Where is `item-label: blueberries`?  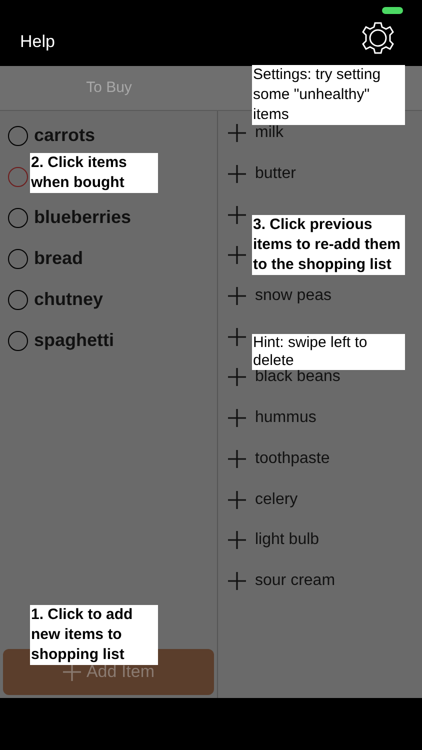
item-label: blueberries is located at coordinates (83, 217).